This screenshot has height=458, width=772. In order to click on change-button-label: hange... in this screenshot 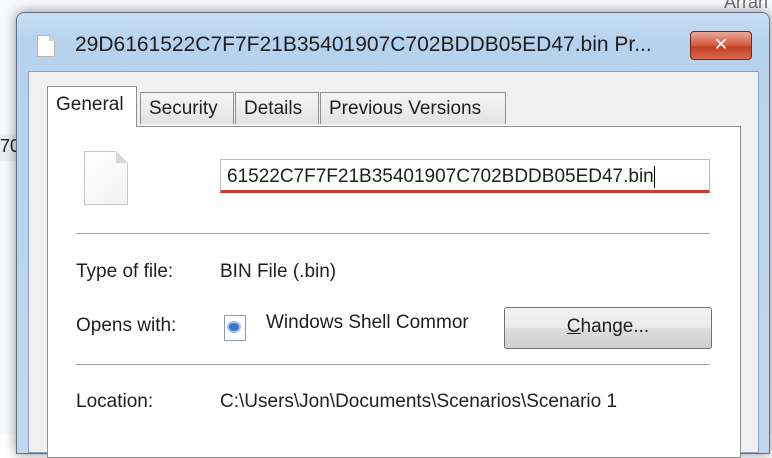, I will do `click(615, 326)`.